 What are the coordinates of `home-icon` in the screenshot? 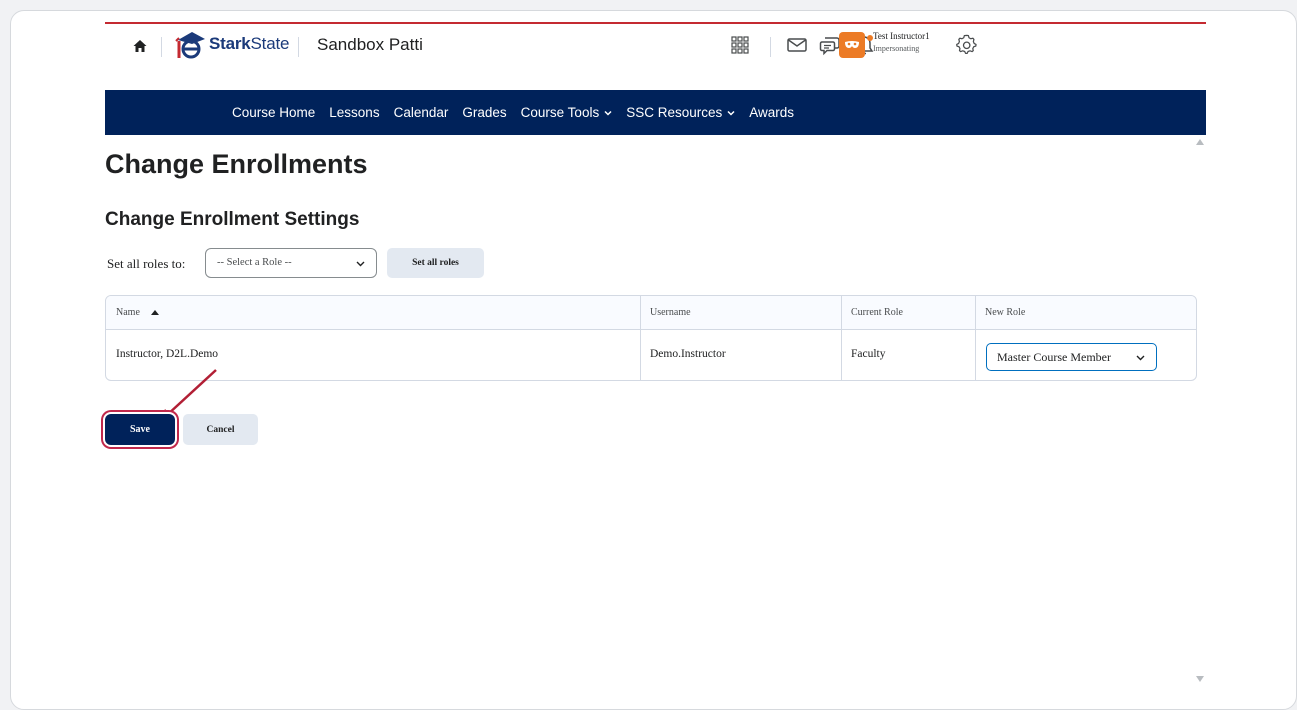 It's located at (140, 46).